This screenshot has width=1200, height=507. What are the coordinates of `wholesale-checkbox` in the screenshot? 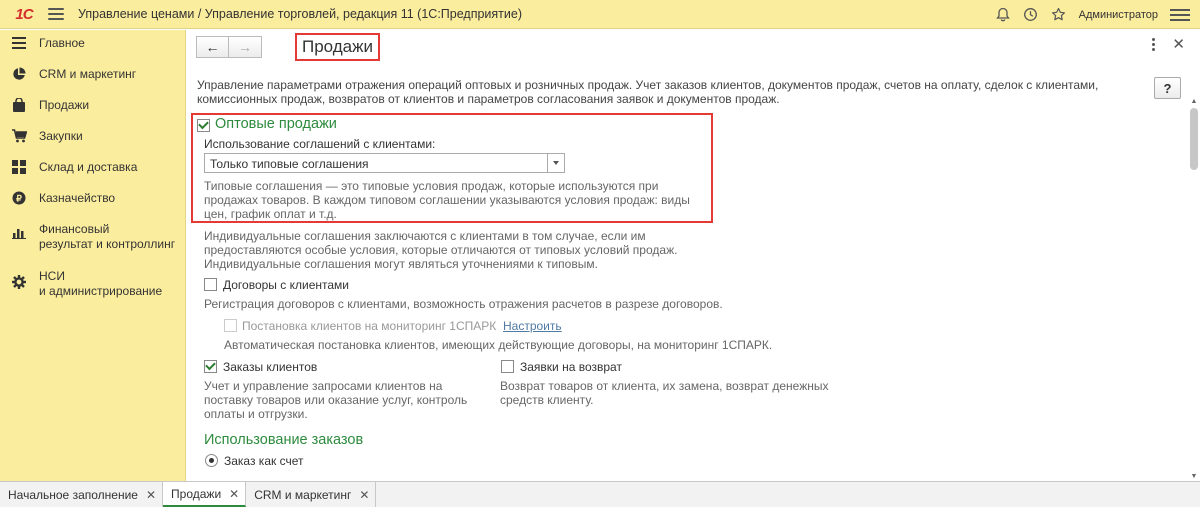 It's located at (203, 125).